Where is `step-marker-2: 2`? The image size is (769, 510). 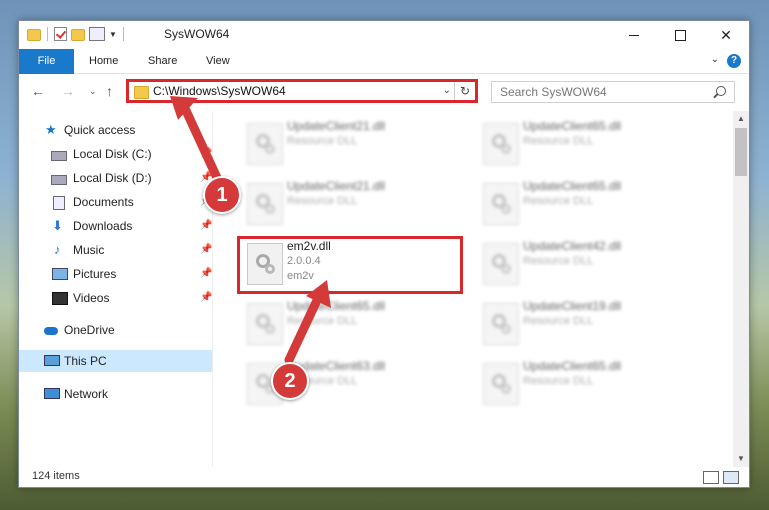
step-marker-2: 2 is located at coordinates (290, 381).